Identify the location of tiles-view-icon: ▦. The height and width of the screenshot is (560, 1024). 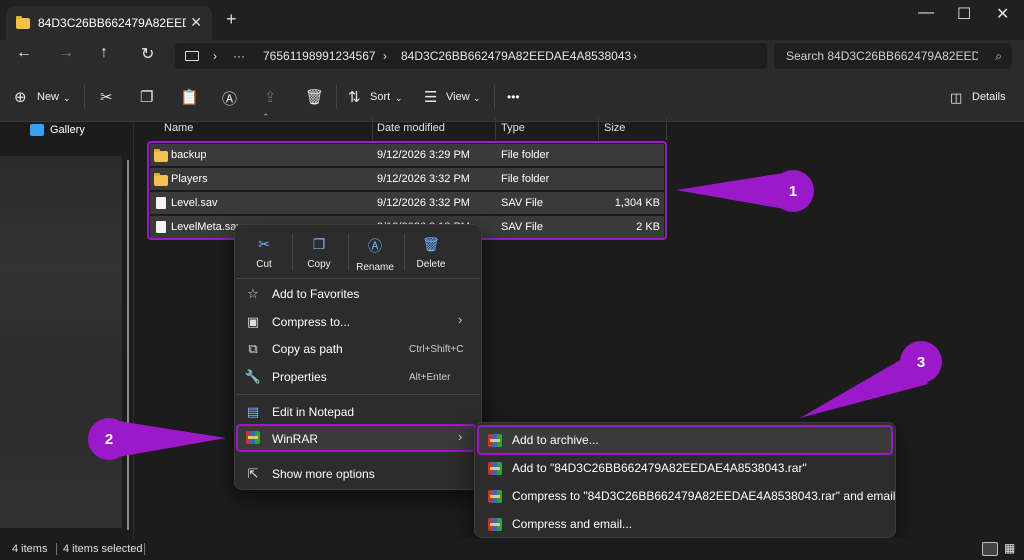
(1009, 548).